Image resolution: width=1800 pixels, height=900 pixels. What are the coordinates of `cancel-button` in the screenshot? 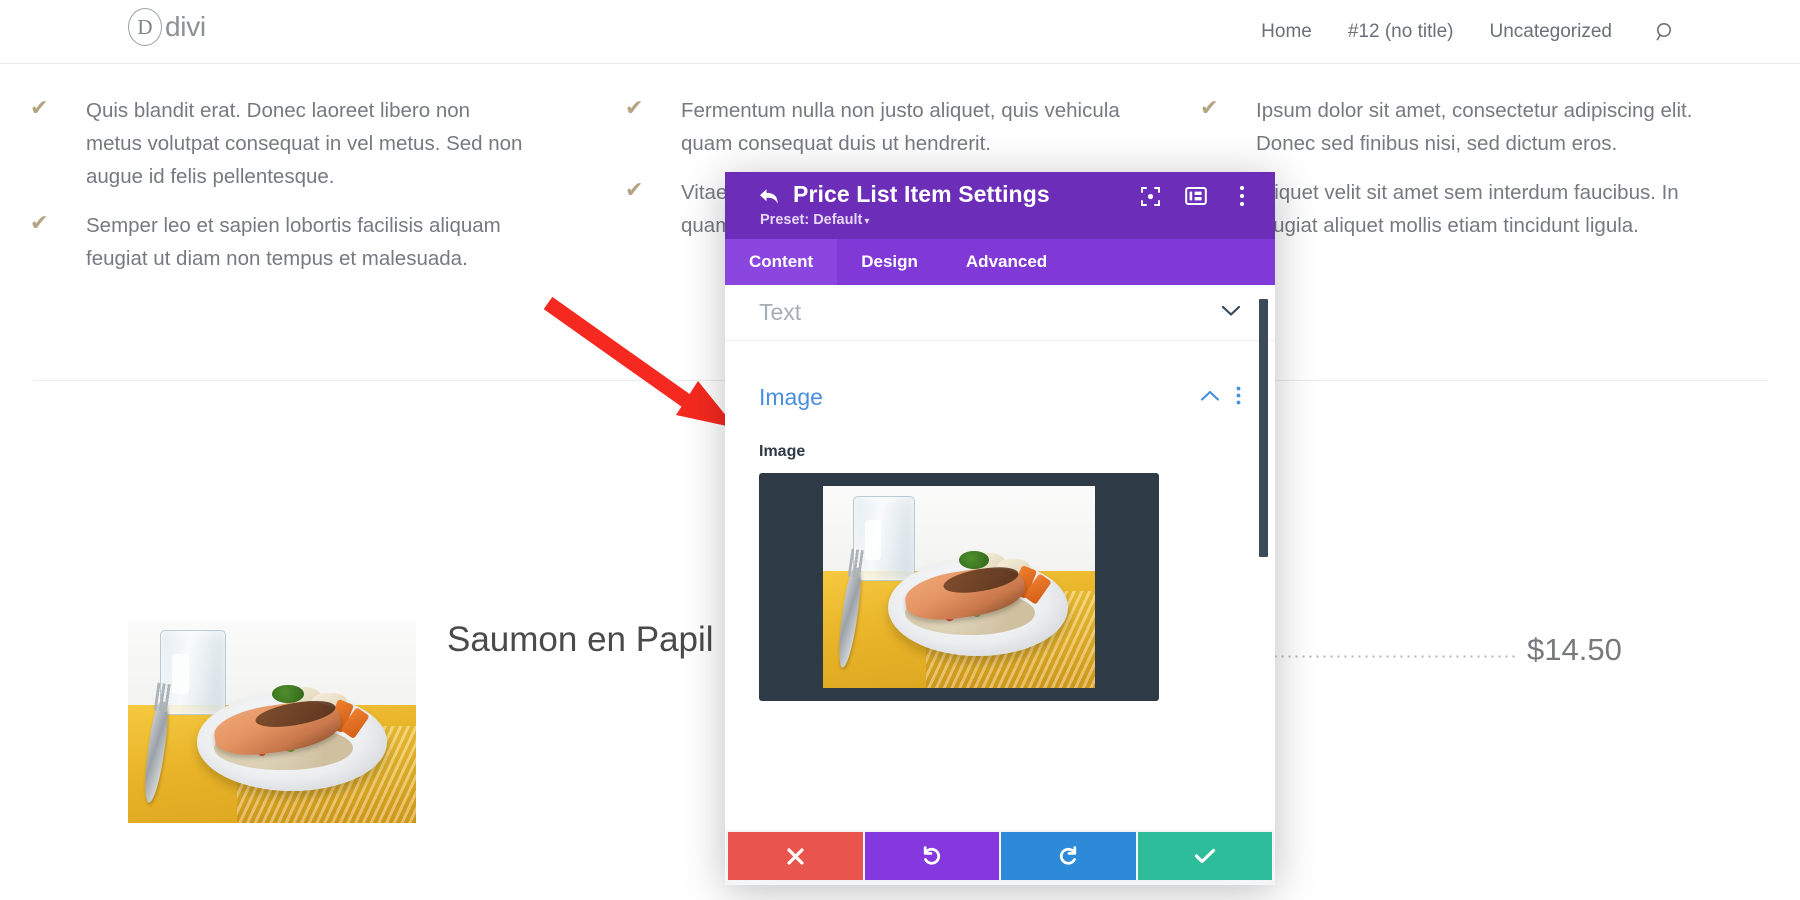 It's located at (795, 856).